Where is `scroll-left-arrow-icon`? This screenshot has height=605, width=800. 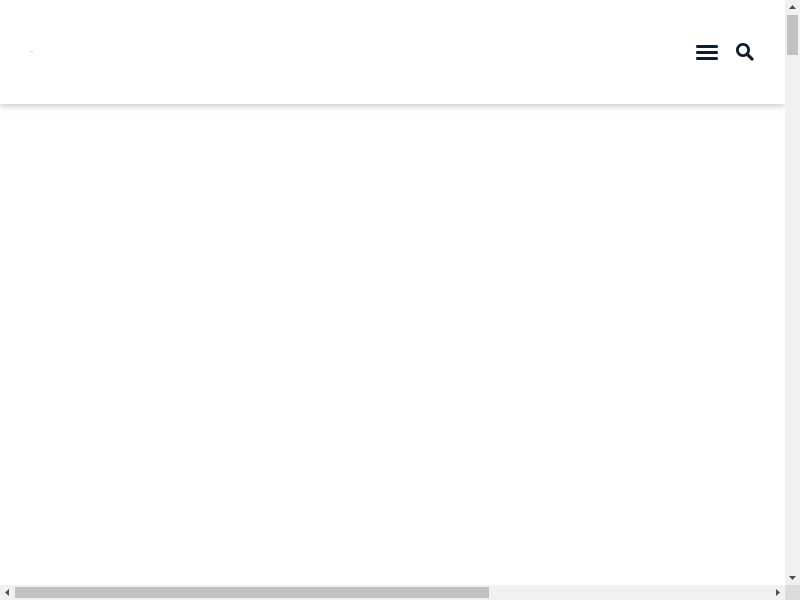 scroll-left-arrow-icon is located at coordinates (7, 592).